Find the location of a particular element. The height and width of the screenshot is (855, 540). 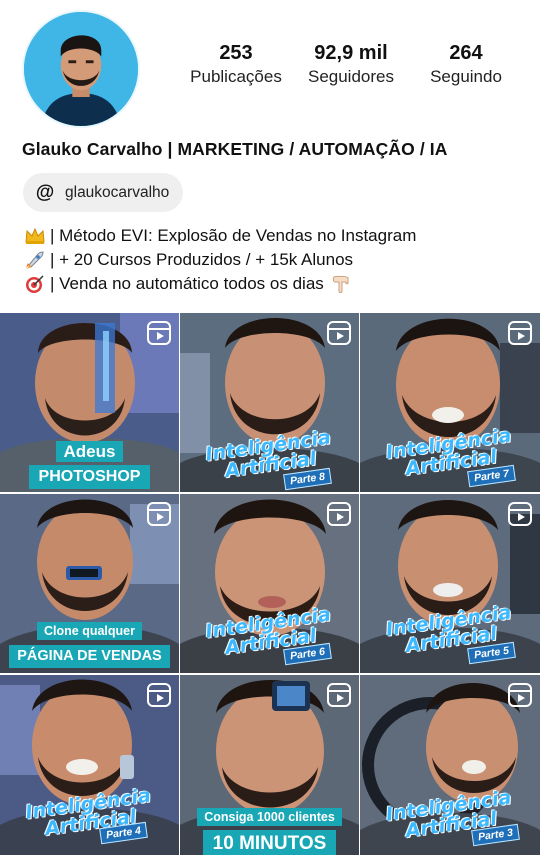

stat-posts: 253 Publicações is located at coordinates (236, 64).